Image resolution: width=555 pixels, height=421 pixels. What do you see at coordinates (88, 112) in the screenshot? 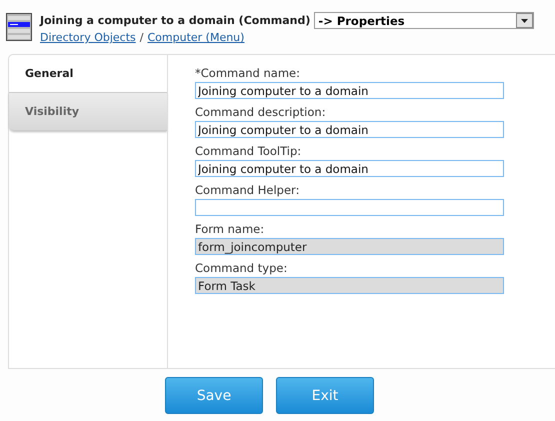
I see `tab: Visibility` at bounding box center [88, 112].